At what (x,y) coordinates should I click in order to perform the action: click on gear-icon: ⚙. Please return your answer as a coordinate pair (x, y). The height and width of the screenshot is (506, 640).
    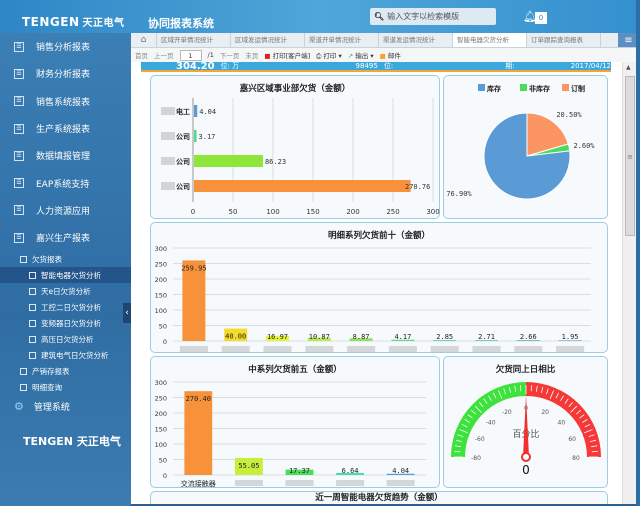
    Looking at the image, I should click on (19, 406).